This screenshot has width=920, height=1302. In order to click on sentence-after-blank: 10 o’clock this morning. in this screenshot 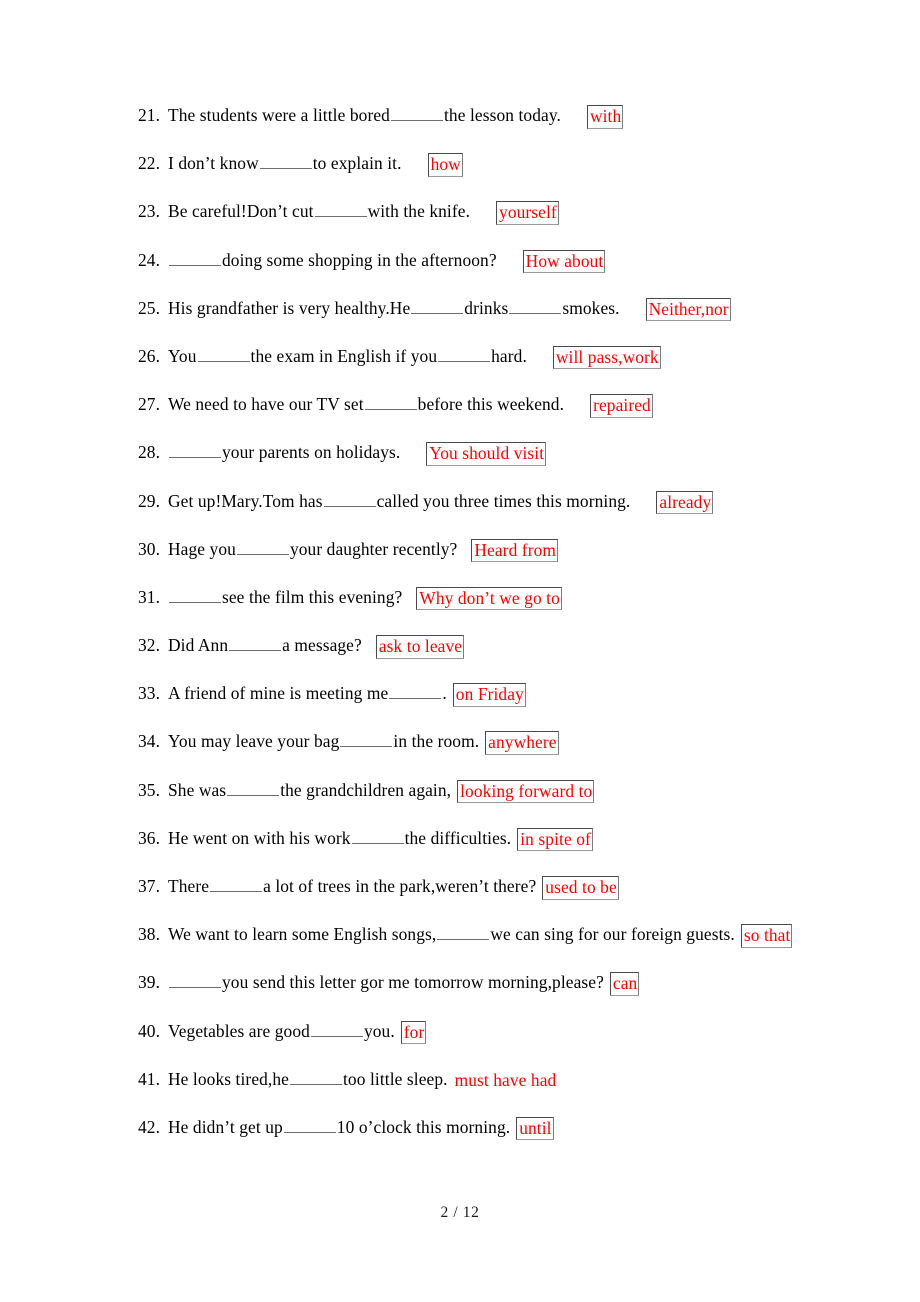, I will do `click(423, 1126)`.